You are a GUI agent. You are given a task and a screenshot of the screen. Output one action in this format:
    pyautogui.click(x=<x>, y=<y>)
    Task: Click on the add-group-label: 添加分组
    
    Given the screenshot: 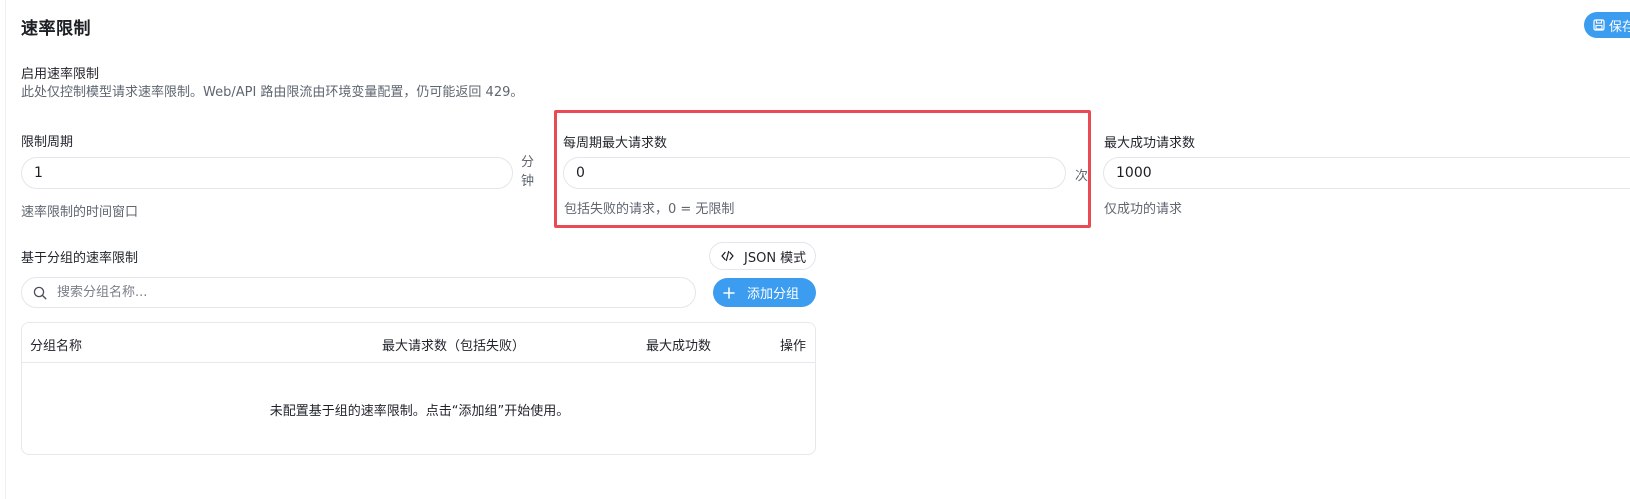 What is the action you would take?
    pyautogui.click(x=773, y=294)
    